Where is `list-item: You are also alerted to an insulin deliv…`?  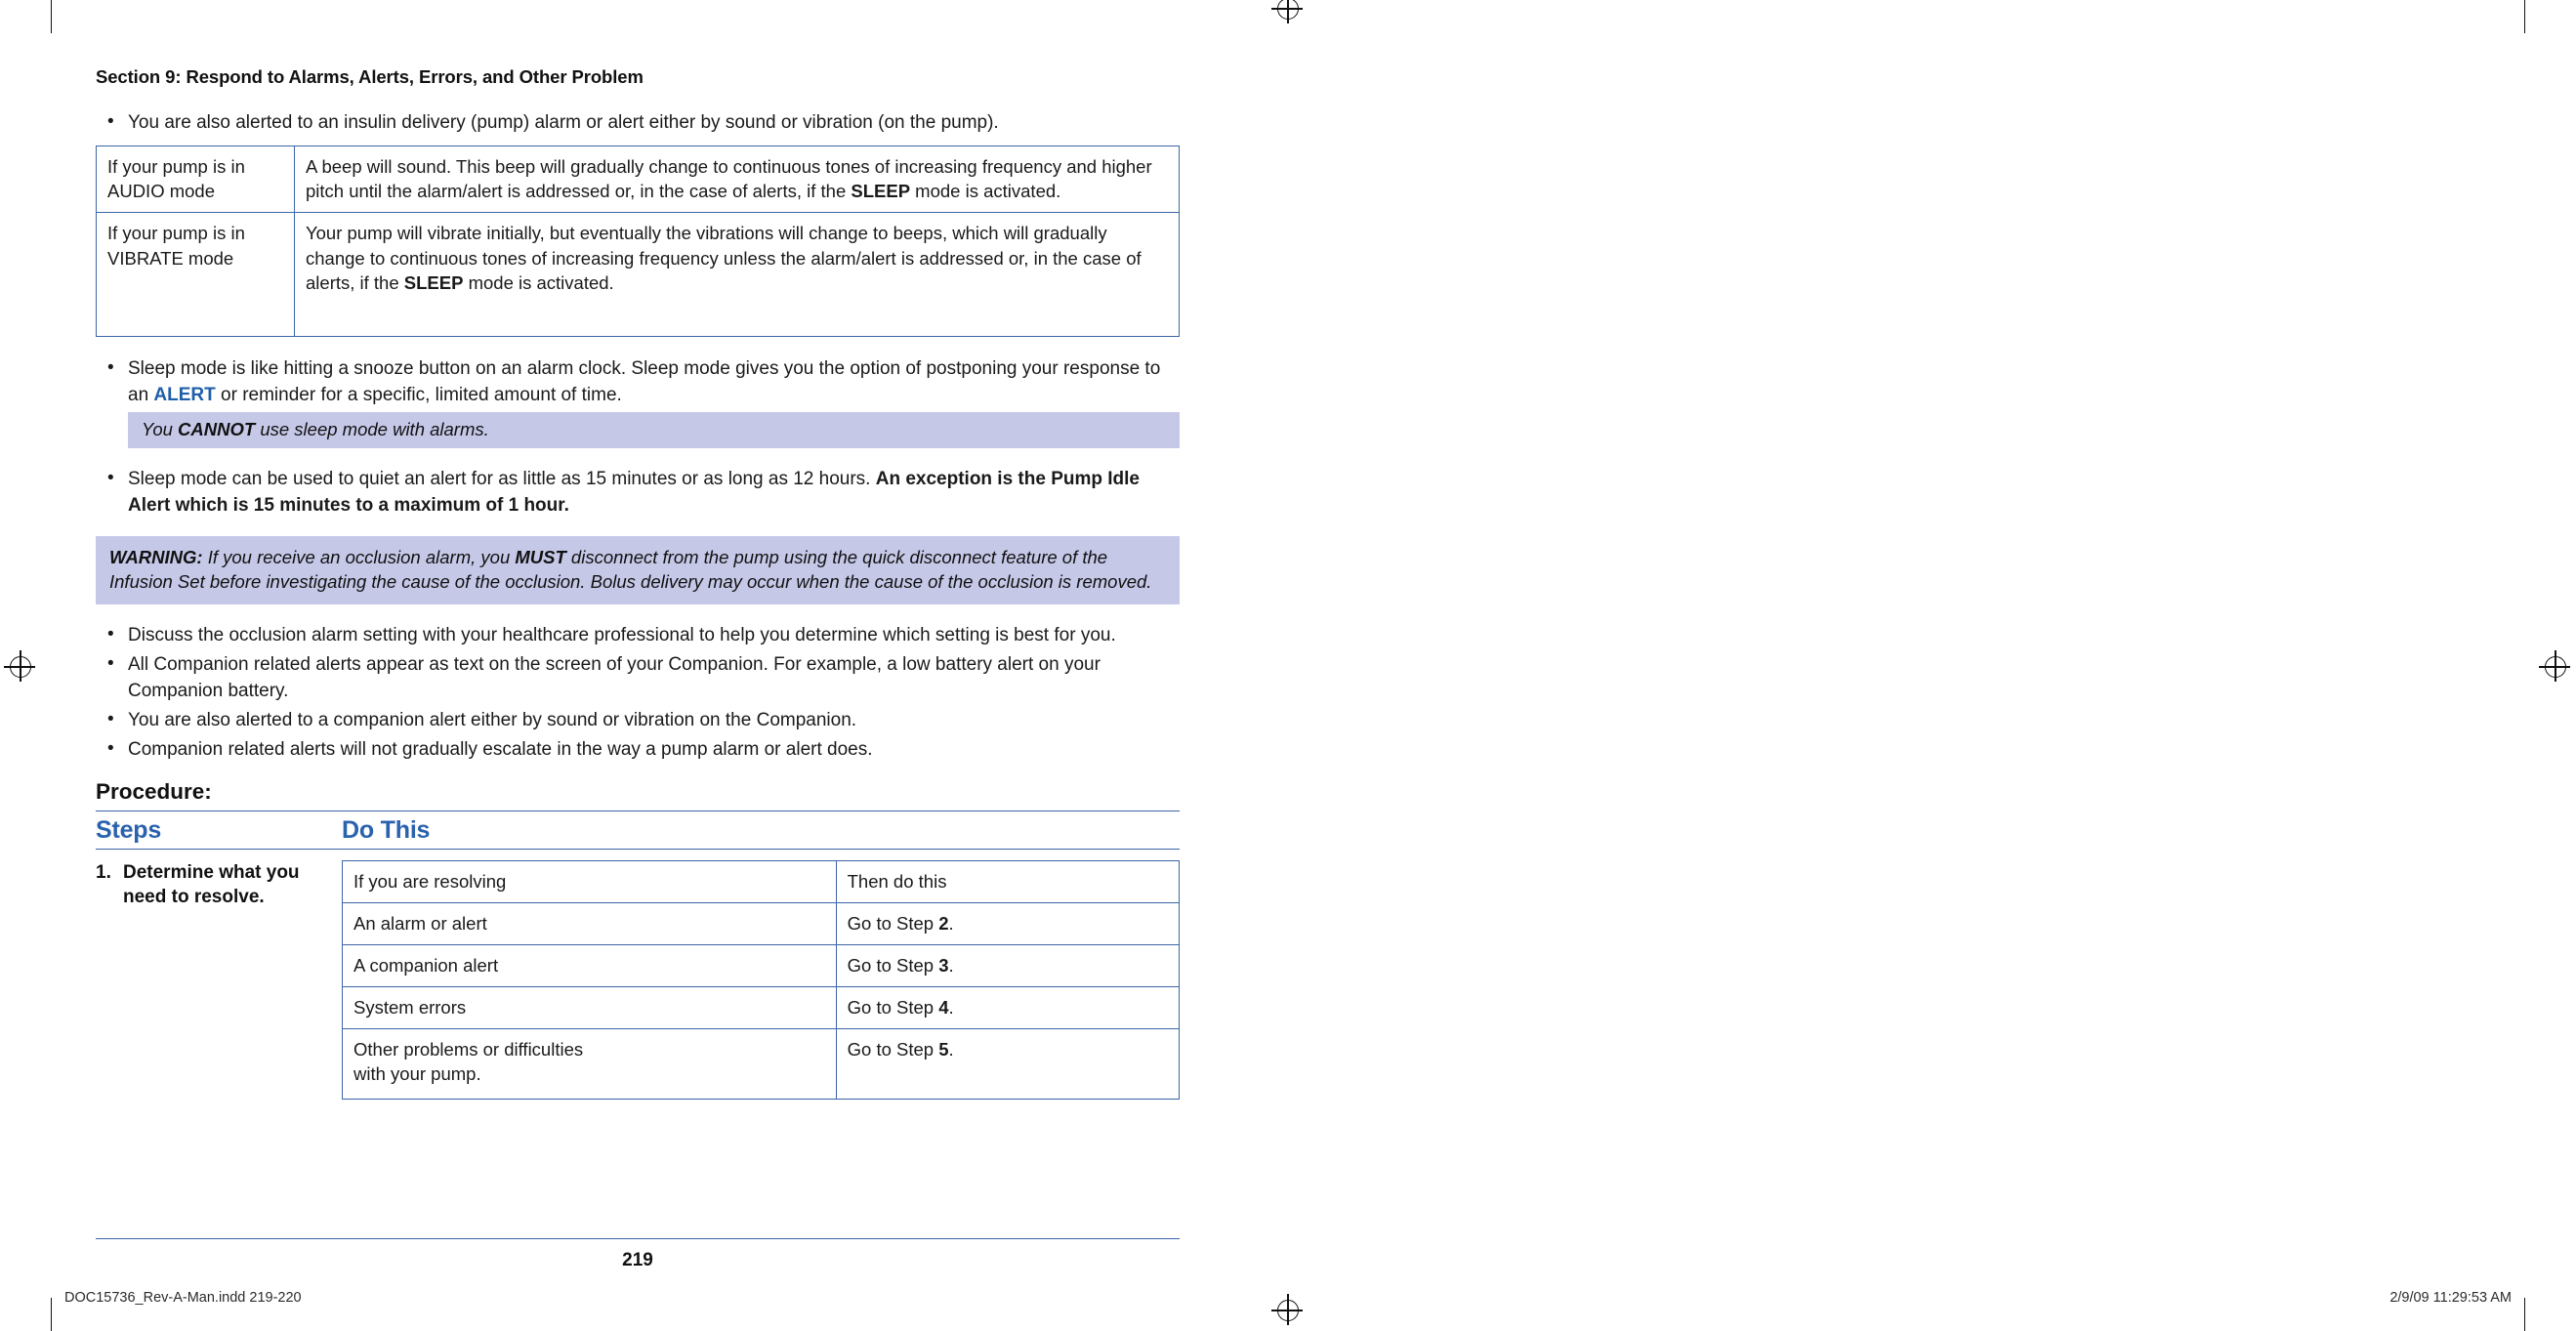
list-item: You are also alerted to an insulin deliv… is located at coordinates (638, 123).